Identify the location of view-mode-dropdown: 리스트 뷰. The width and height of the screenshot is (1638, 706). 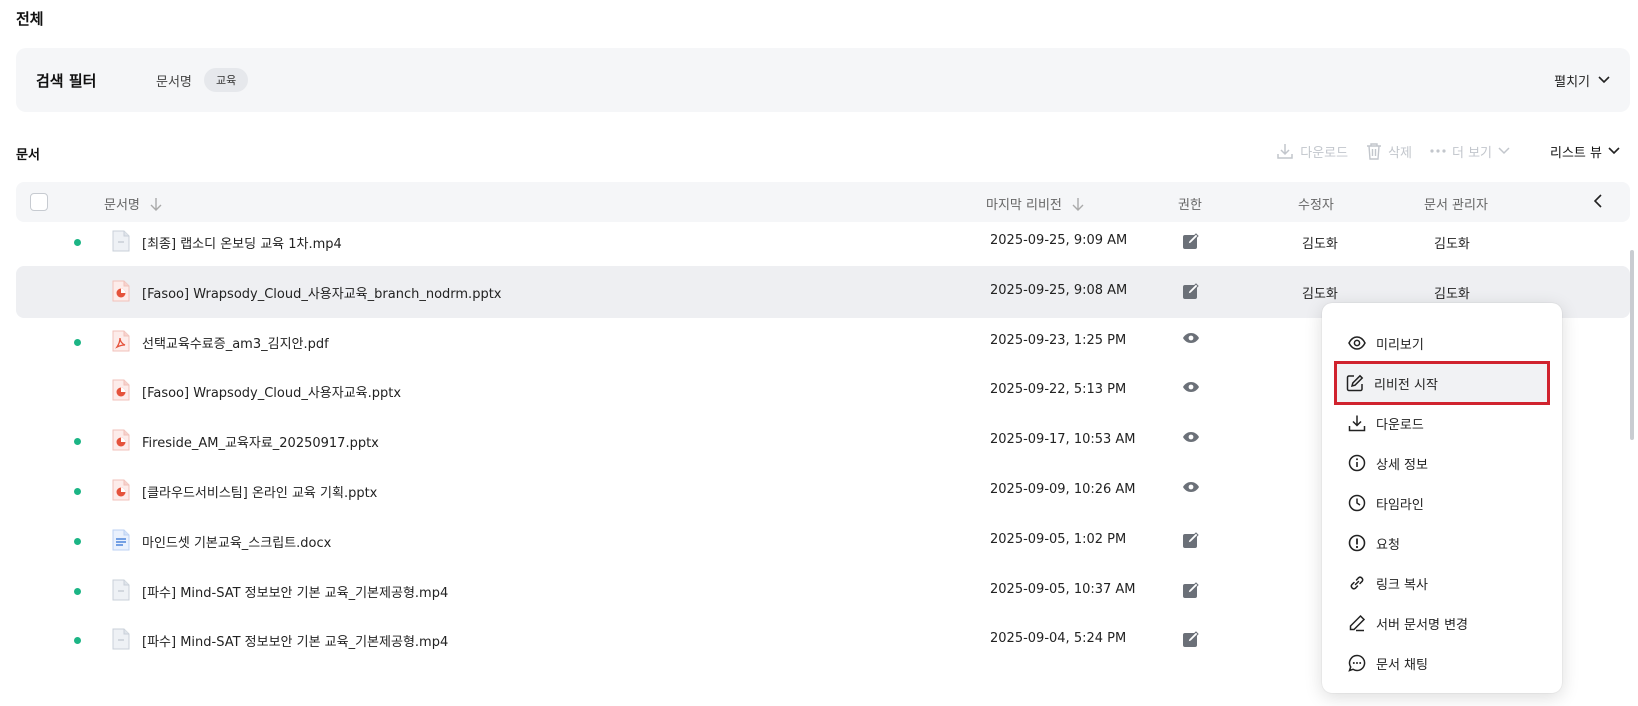
(1585, 151).